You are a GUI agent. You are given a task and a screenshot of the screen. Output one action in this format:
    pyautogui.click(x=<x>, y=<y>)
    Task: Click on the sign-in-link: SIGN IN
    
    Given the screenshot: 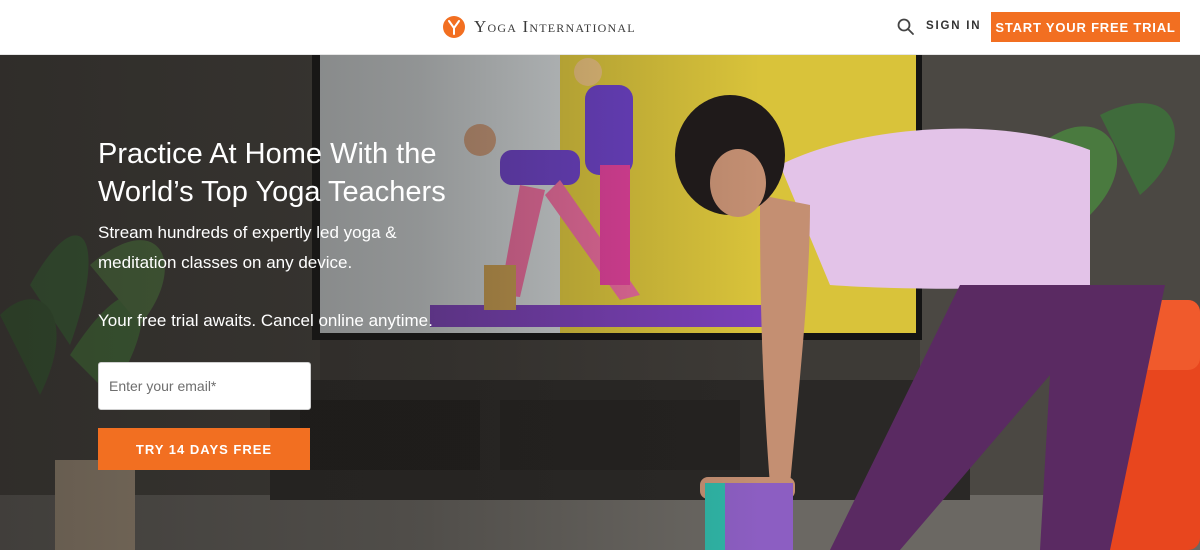 What is the action you would take?
    pyautogui.click(x=953, y=26)
    